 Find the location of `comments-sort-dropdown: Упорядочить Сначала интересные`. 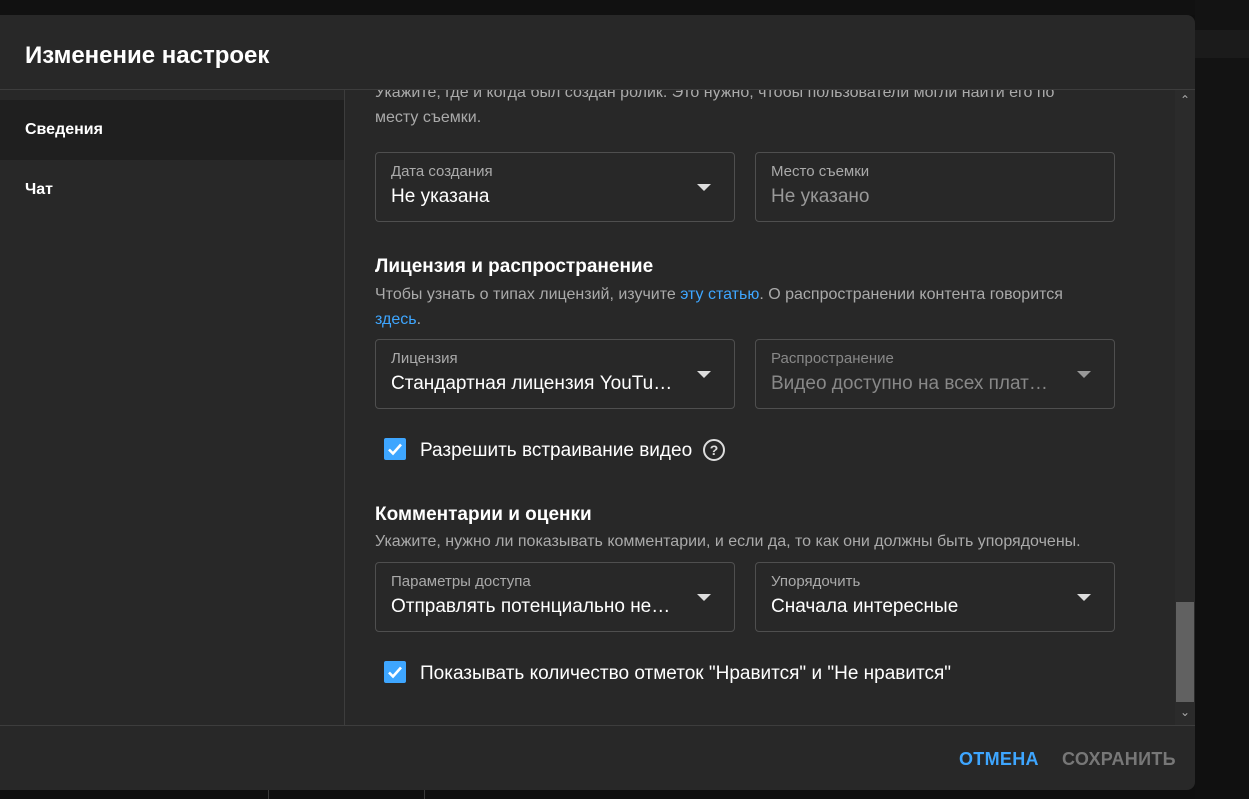

comments-sort-dropdown: Упорядочить Сначала интересные is located at coordinates (935, 597).